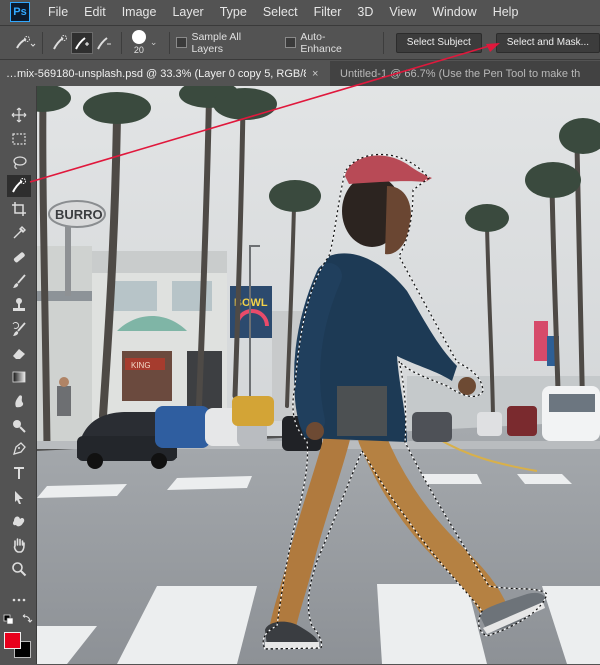 This screenshot has width=600, height=665. I want to click on quick-selection-add-icon, so click(82, 42).